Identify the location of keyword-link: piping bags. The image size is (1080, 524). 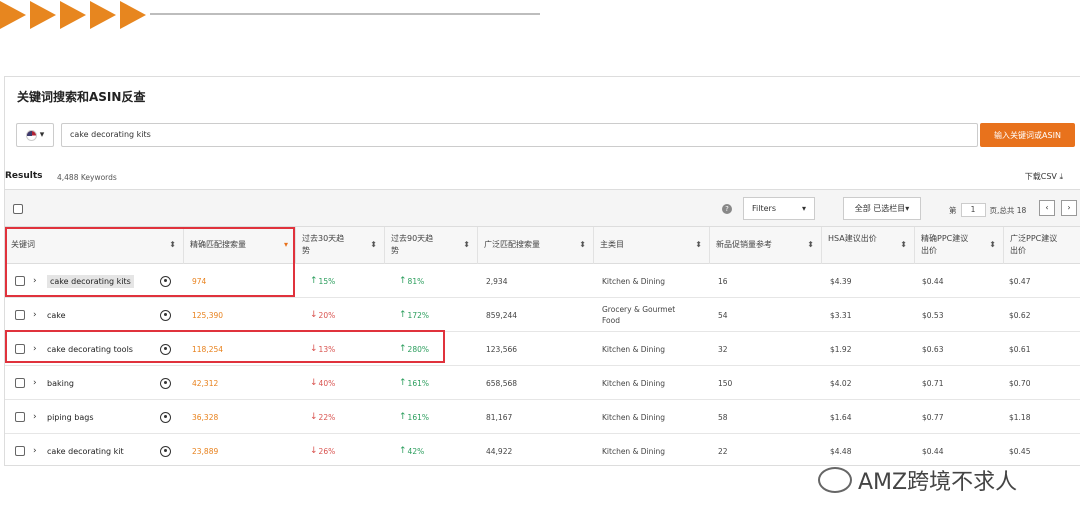
(70, 417).